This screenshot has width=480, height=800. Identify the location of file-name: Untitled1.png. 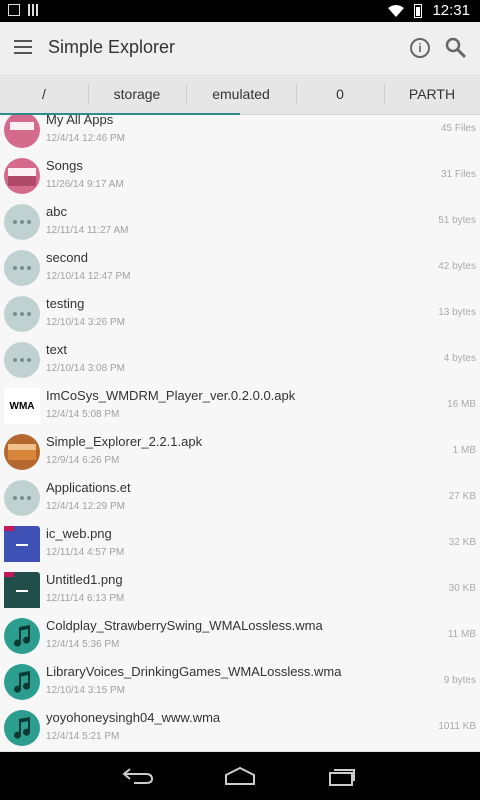
(84, 579).